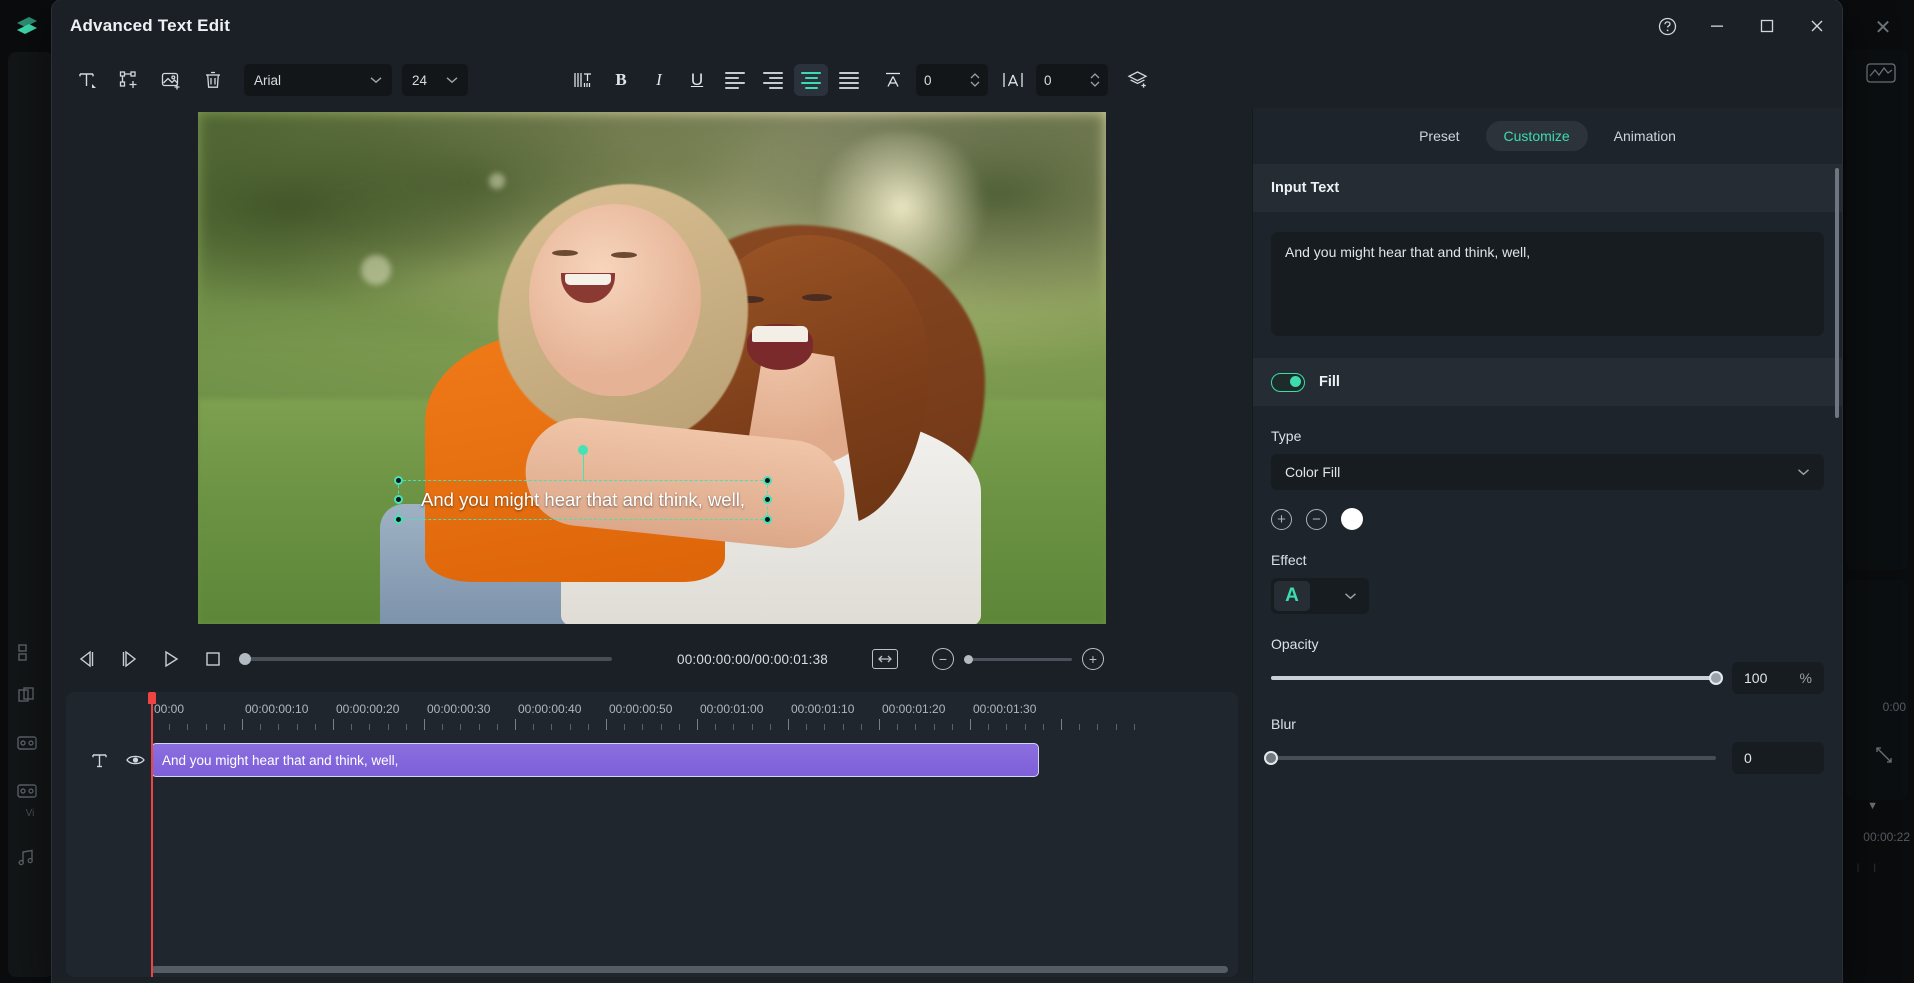  Describe the element at coordinates (213, 80) in the screenshot. I see `delete-icon` at that location.